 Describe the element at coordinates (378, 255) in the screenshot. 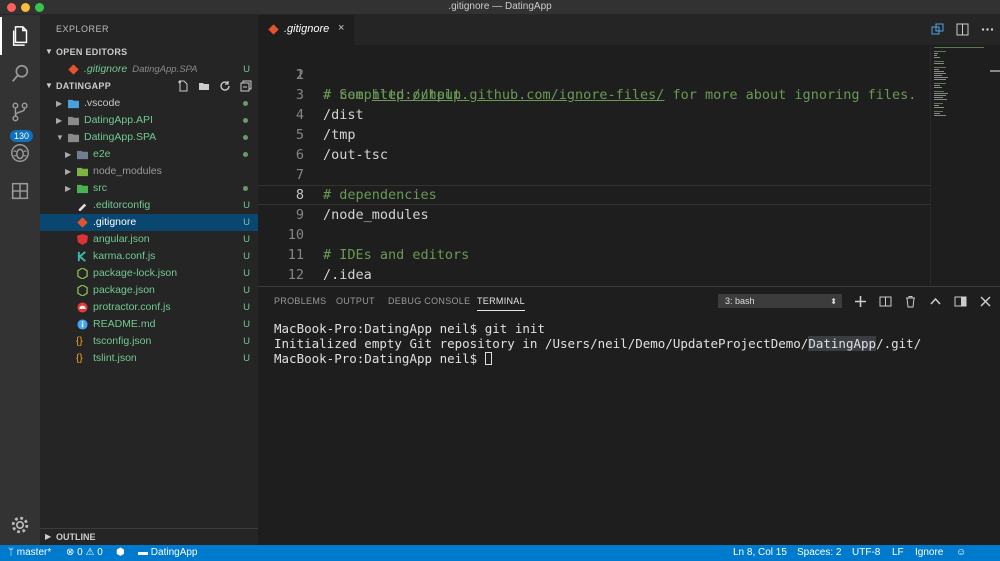

I see `code-line: 11 # IDEs and editors` at that location.